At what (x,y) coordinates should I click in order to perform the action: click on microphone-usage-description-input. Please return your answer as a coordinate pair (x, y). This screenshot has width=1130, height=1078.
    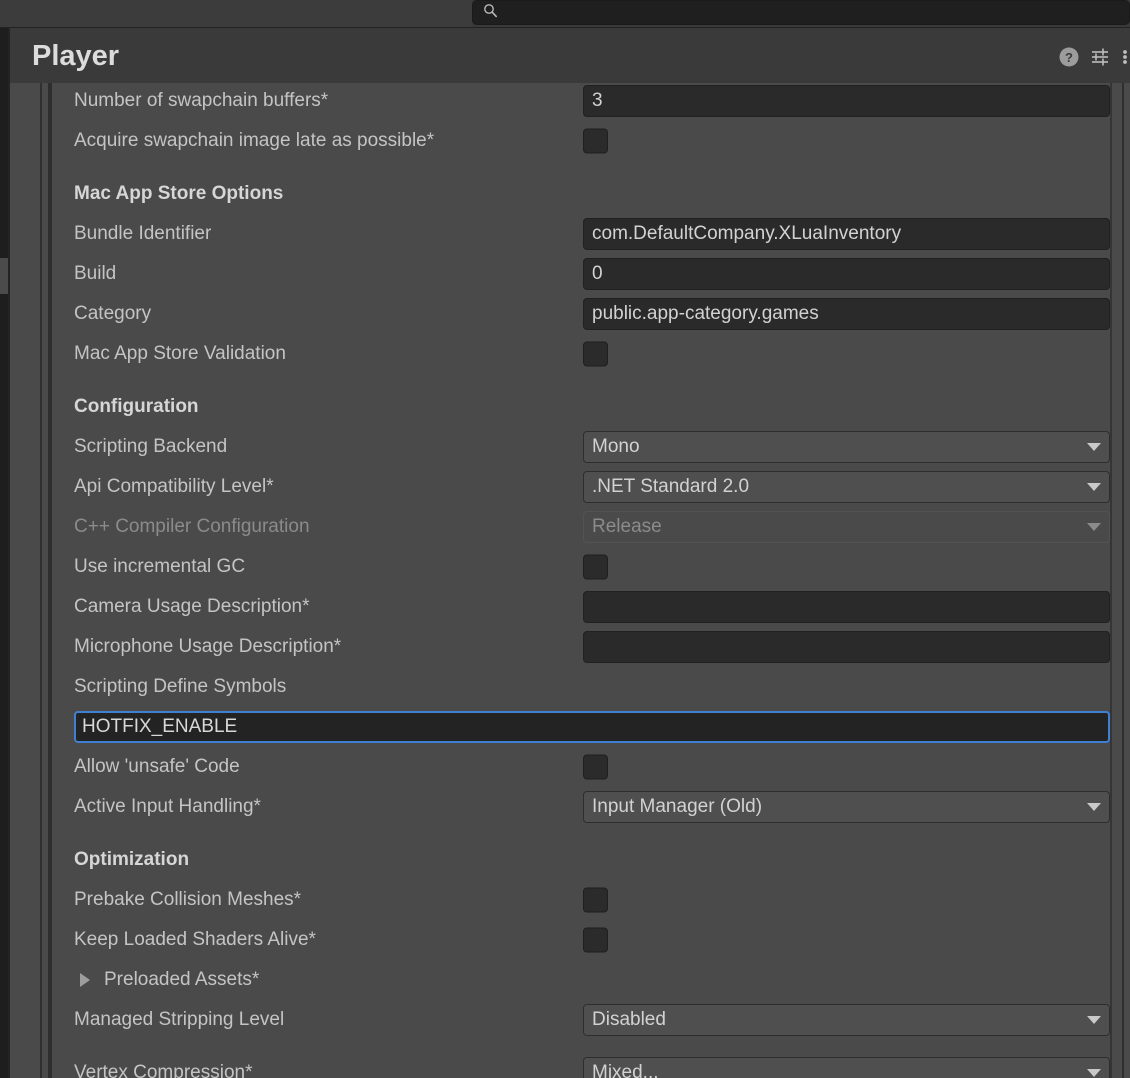
    Looking at the image, I should click on (846, 647).